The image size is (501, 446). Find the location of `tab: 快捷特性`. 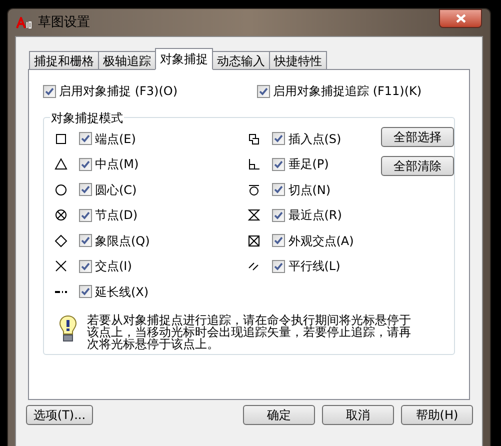

tab: 快捷特性 is located at coordinates (298, 60).